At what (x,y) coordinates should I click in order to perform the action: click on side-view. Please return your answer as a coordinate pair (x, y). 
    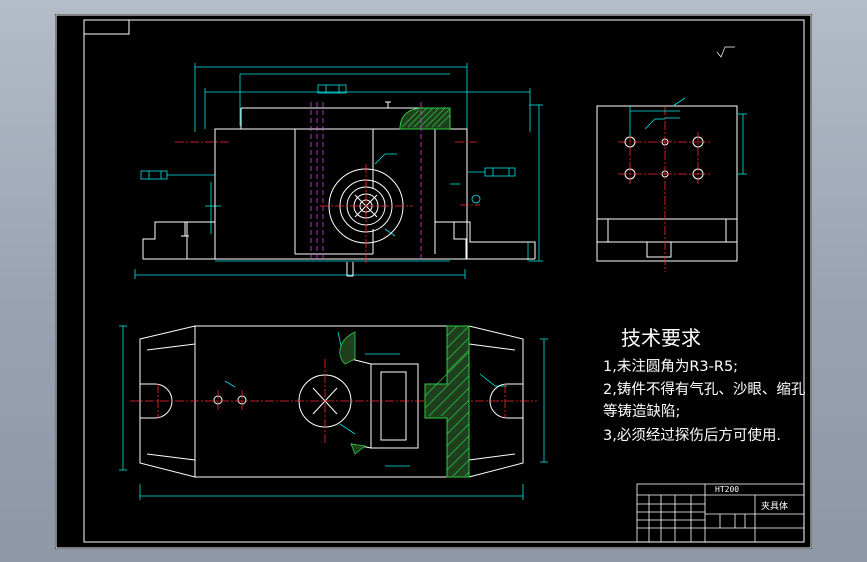
    Looking at the image, I should click on (671, 159).